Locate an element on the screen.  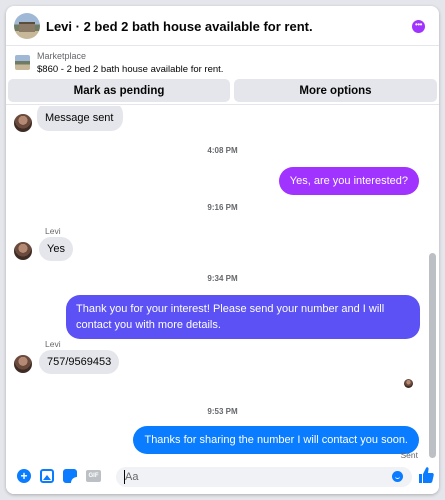
incoming-message: Yes is located at coordinates (56, 249).